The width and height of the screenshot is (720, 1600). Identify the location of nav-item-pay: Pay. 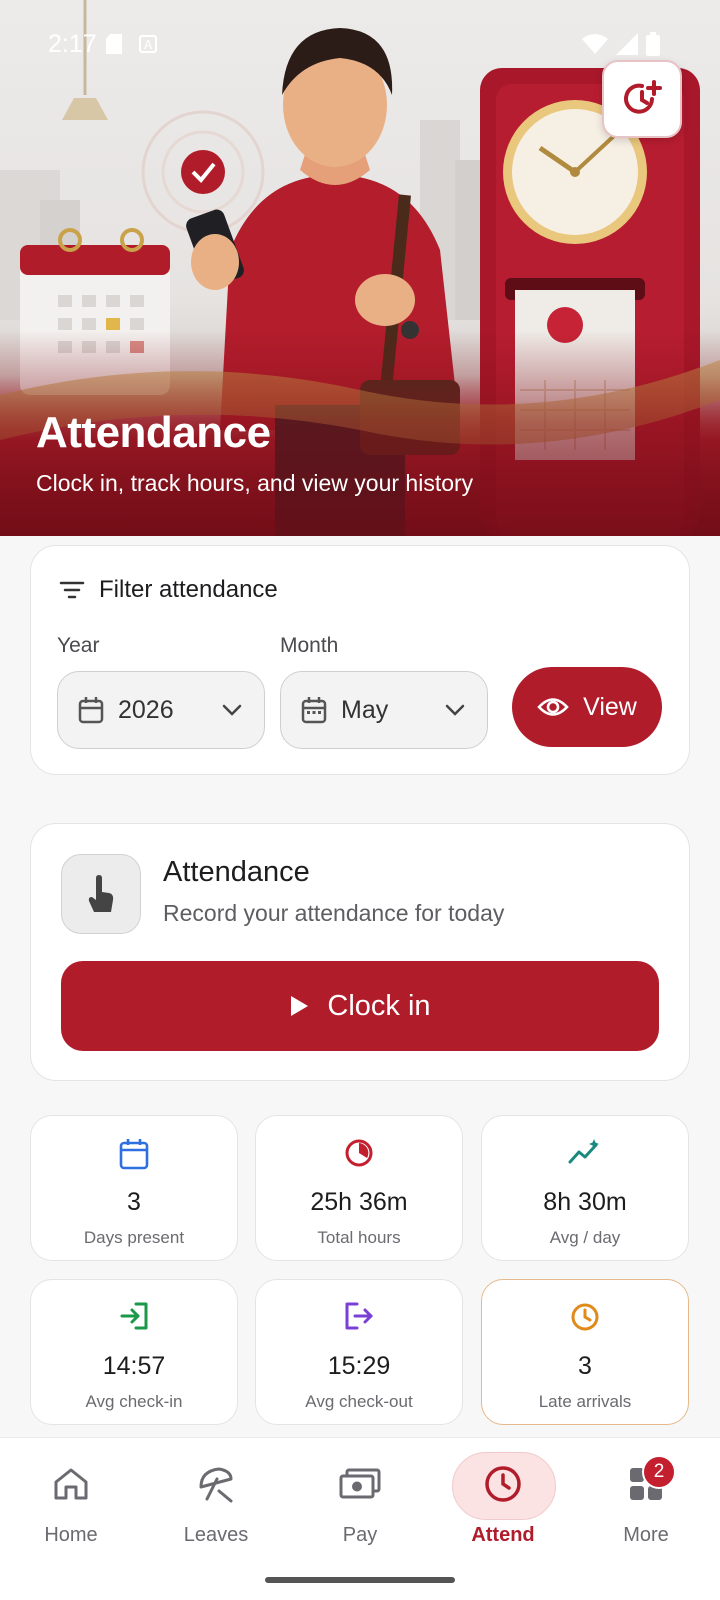
(360, 1507).